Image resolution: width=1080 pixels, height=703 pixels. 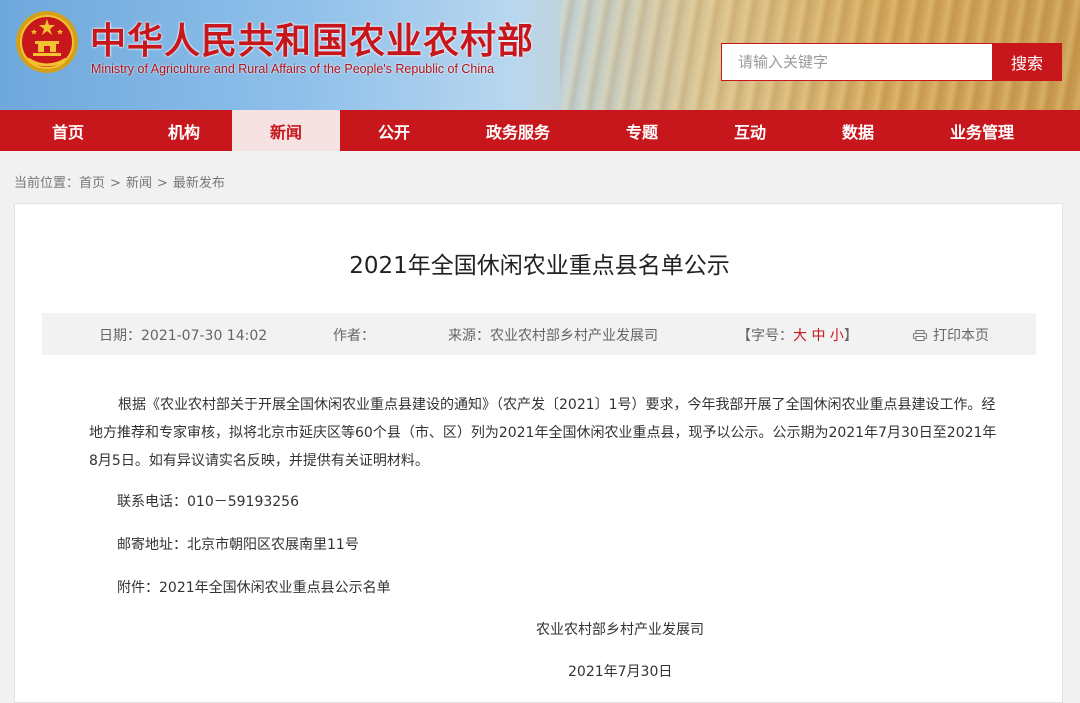 I want to click on print-page-button: 打印本页, so click(x=951, y=335).